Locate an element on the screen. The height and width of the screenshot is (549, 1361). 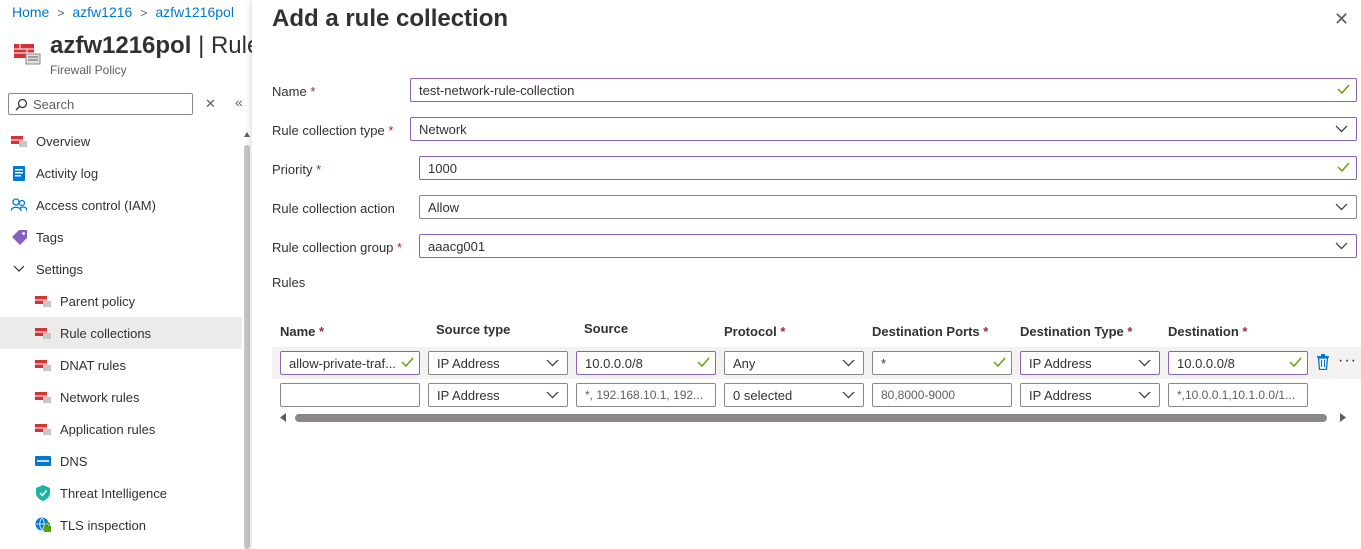
priority-label: Priority * is located at coordinates (296, 169).